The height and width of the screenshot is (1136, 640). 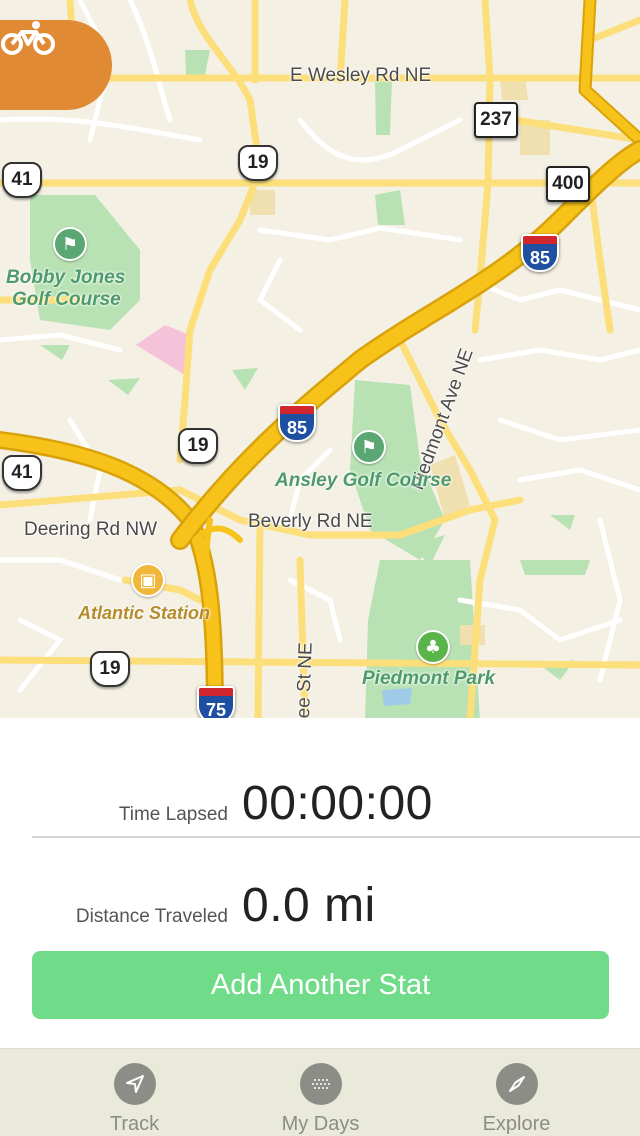 What do you see at coordinates (148, 580) in the screenshot?
I see `shopping-bag-icon: ▣` at bounding box center [148, 580].